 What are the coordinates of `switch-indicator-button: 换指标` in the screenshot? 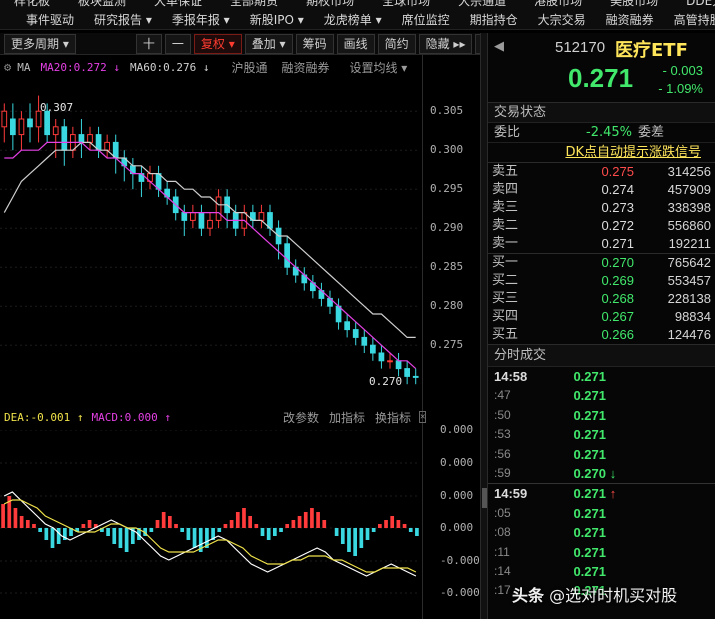 It's located at (393, 417).